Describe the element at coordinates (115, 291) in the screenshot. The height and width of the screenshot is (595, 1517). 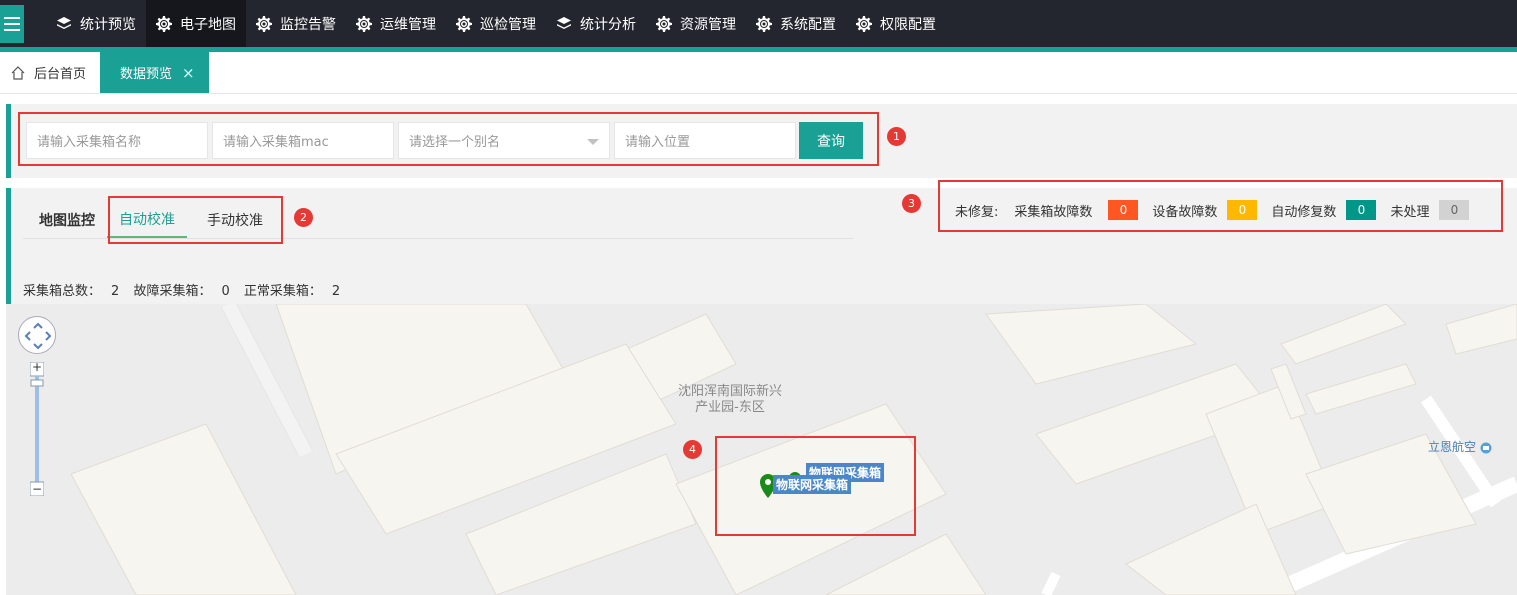
I see `total-count: 2` at that location.